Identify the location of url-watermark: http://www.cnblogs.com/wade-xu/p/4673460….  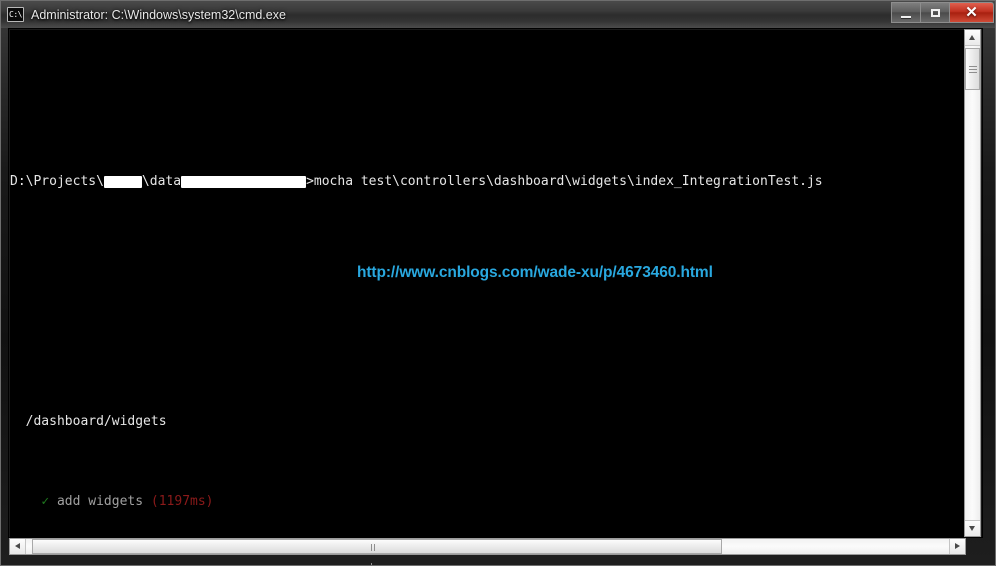
(535, 272).